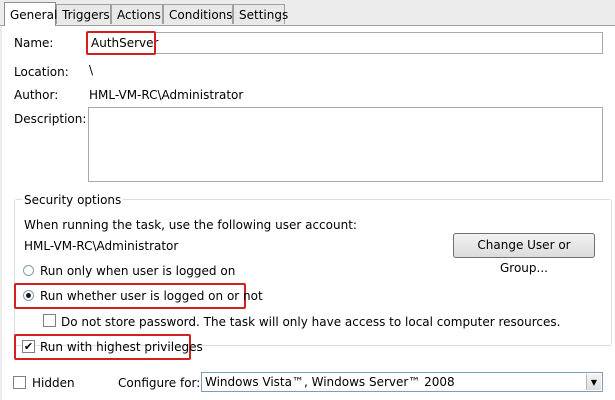 The width and height of the screenshot is (615, 400). What do you see at coordinates (151, 296) in the screenshot?
I see `run-whether-label: Run whether user is logged on or not` at bounding box center [151, 296].